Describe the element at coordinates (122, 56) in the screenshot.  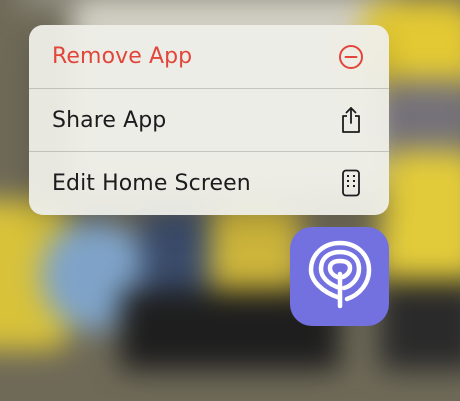
I see `remove-app-label: Remove App` at that location.